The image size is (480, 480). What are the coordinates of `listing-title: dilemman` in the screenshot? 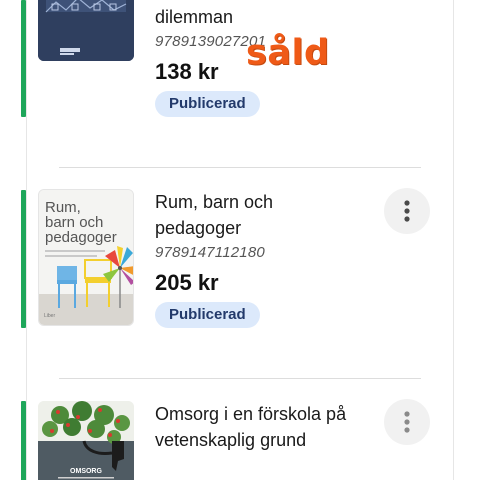 It's located at (257, 17).